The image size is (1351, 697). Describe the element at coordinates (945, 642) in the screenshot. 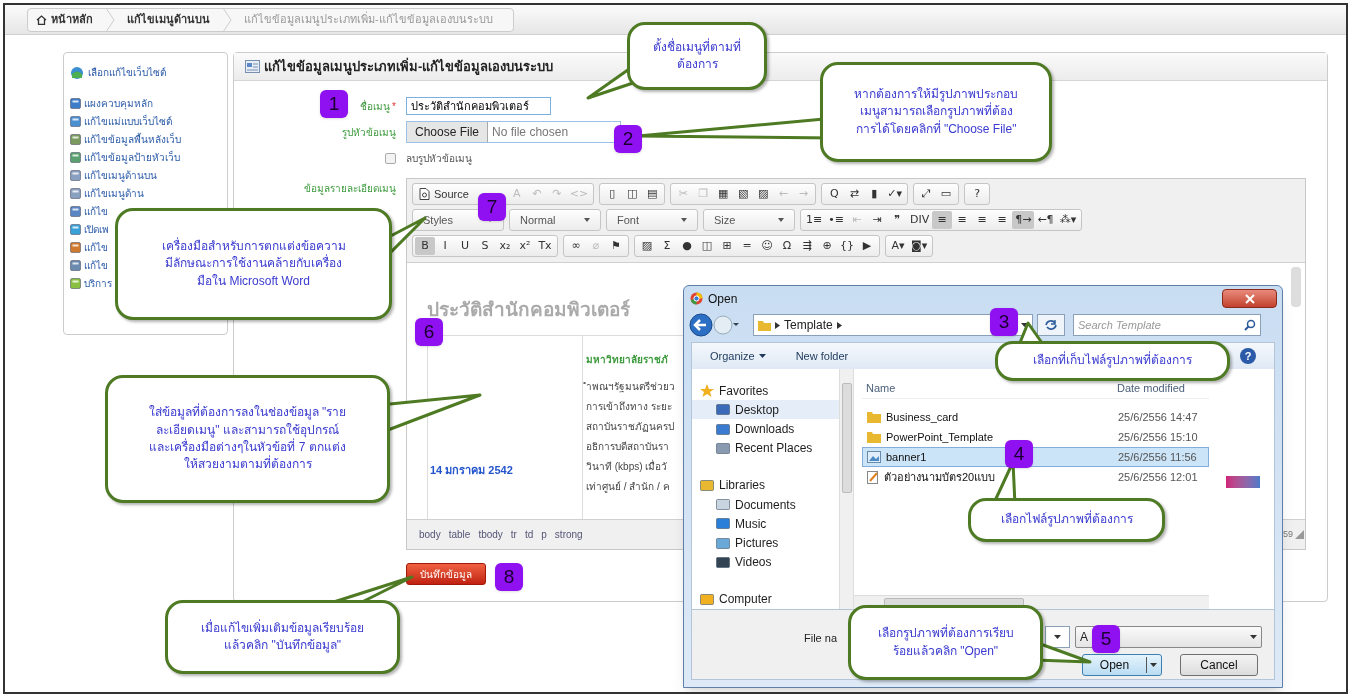

I see `annotation-callout: เลือกรูปภาพที่ต้องการเรียบ ร้อยแล้วคลิก "Open"` at that location.